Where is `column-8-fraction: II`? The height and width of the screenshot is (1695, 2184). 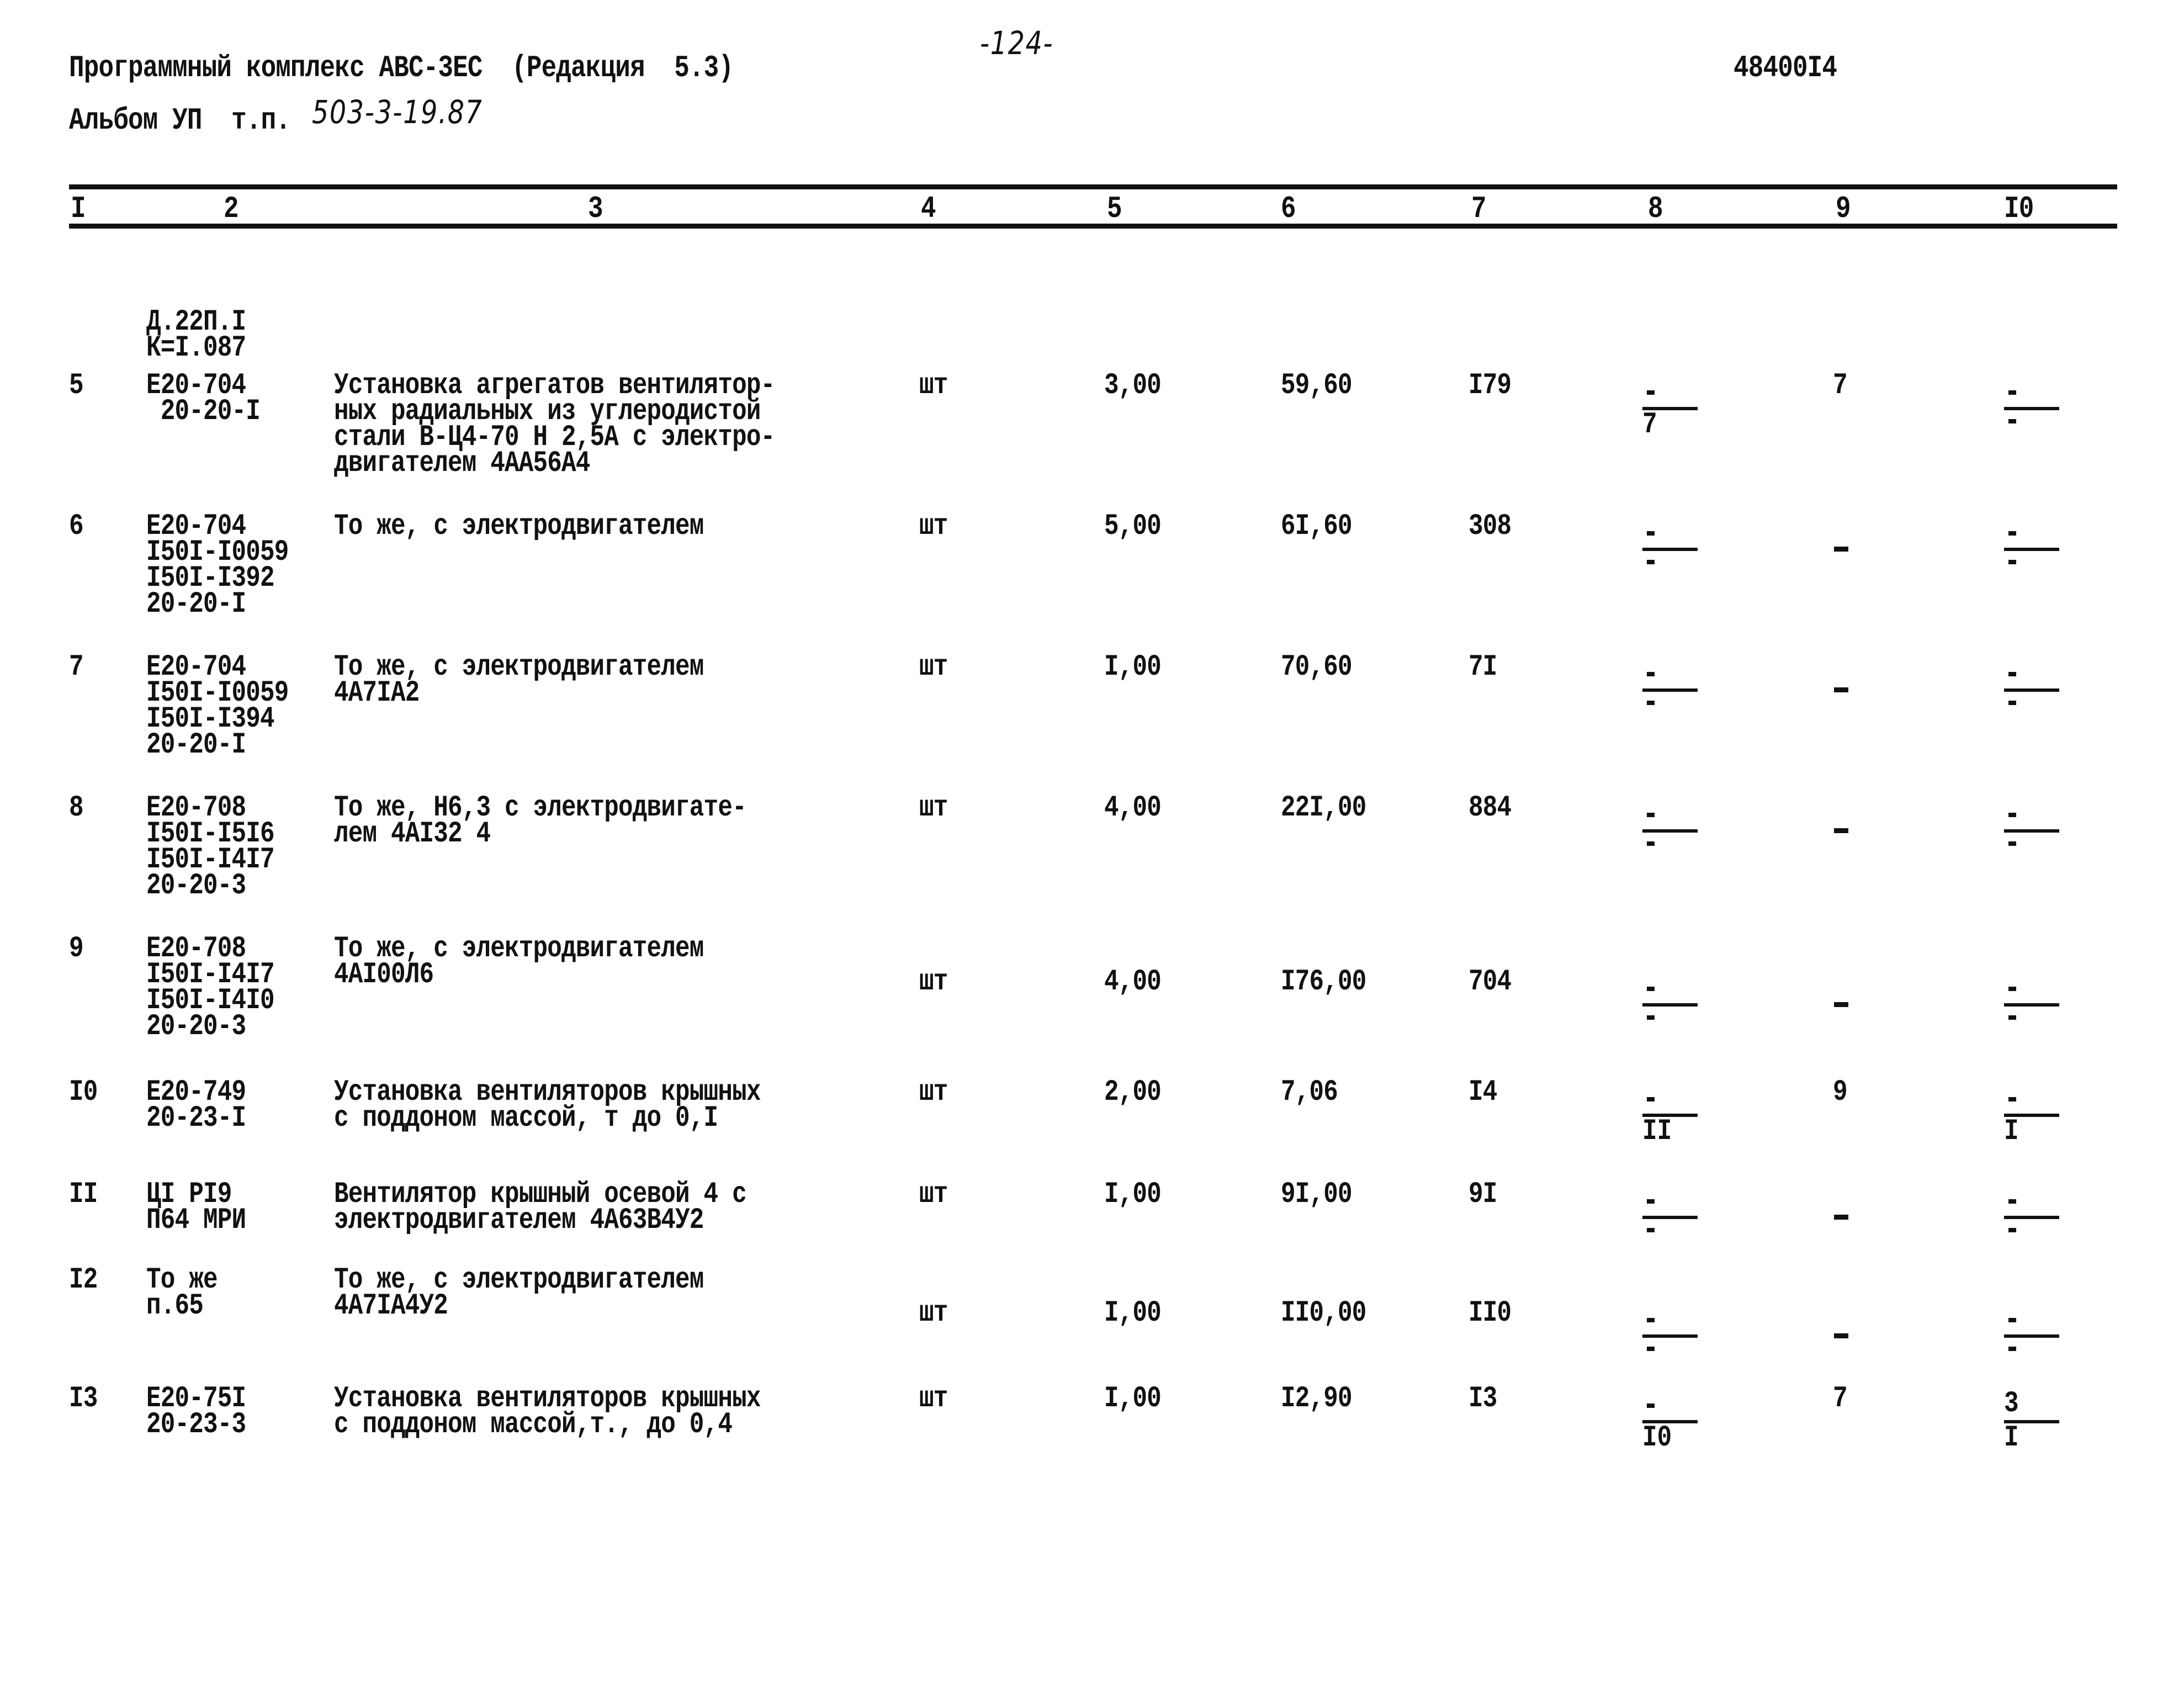 column-8-fraction: II is located at coordinates (1672, 1126).